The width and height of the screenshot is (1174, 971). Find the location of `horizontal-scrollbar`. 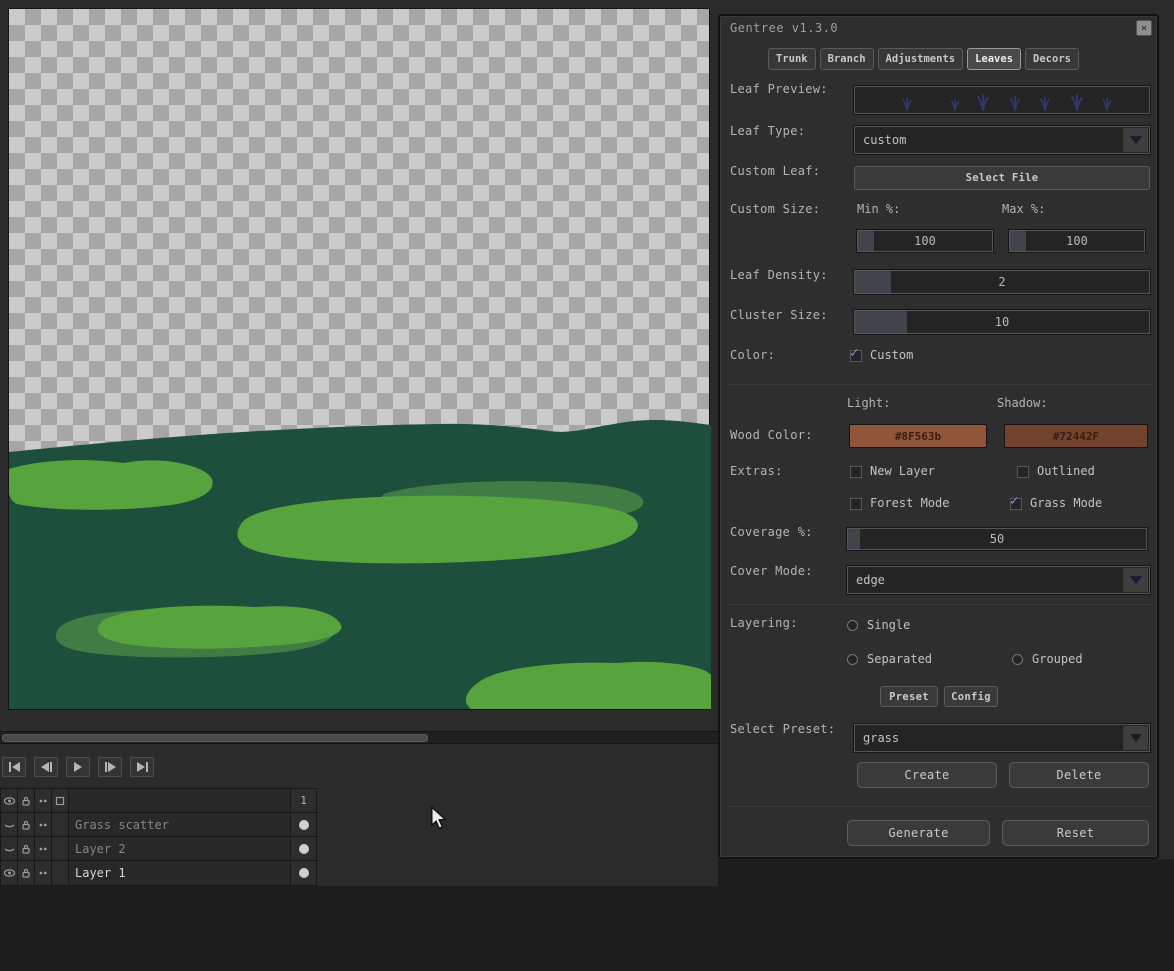

horizontal-scrollbar is located at coordinates (359, 737).